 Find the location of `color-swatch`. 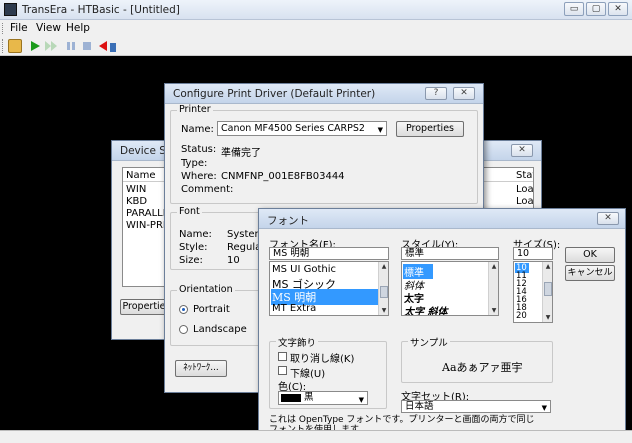

color-swatch is located at coordinates (291, 397).